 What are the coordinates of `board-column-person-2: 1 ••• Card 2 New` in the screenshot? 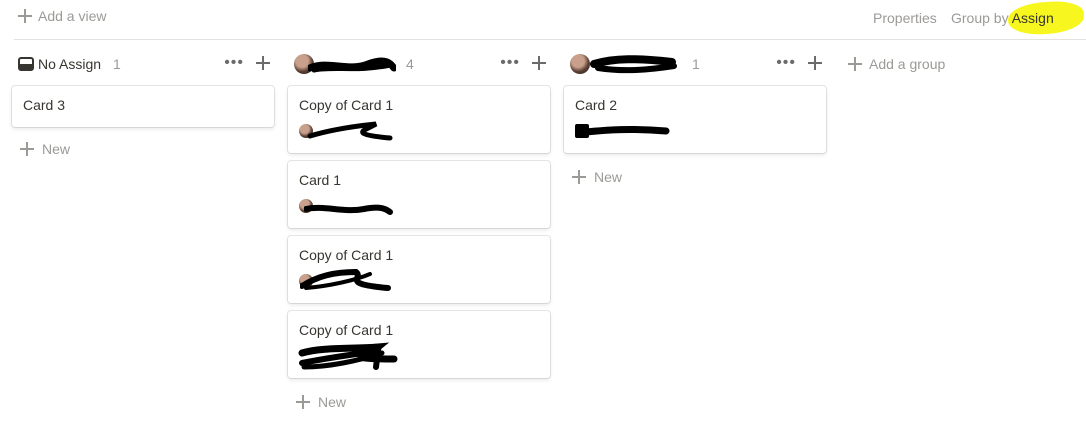 It's located at (695, 117).